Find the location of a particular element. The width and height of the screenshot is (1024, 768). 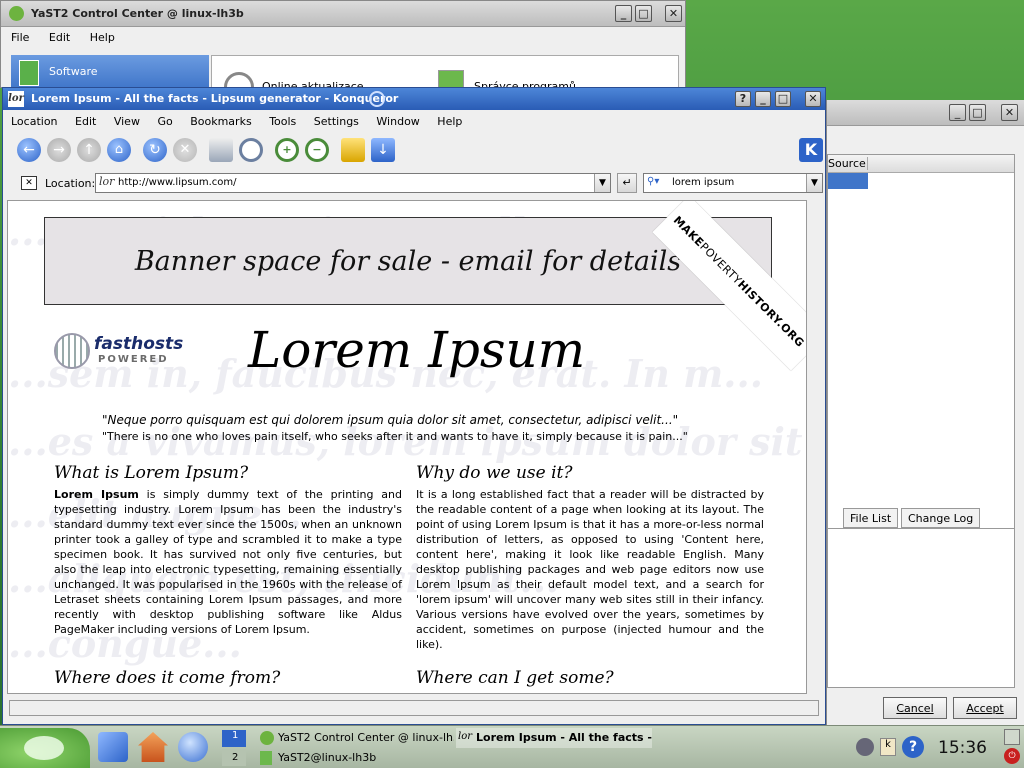

tab-file-list: File List is located at coordinates (871, 518).